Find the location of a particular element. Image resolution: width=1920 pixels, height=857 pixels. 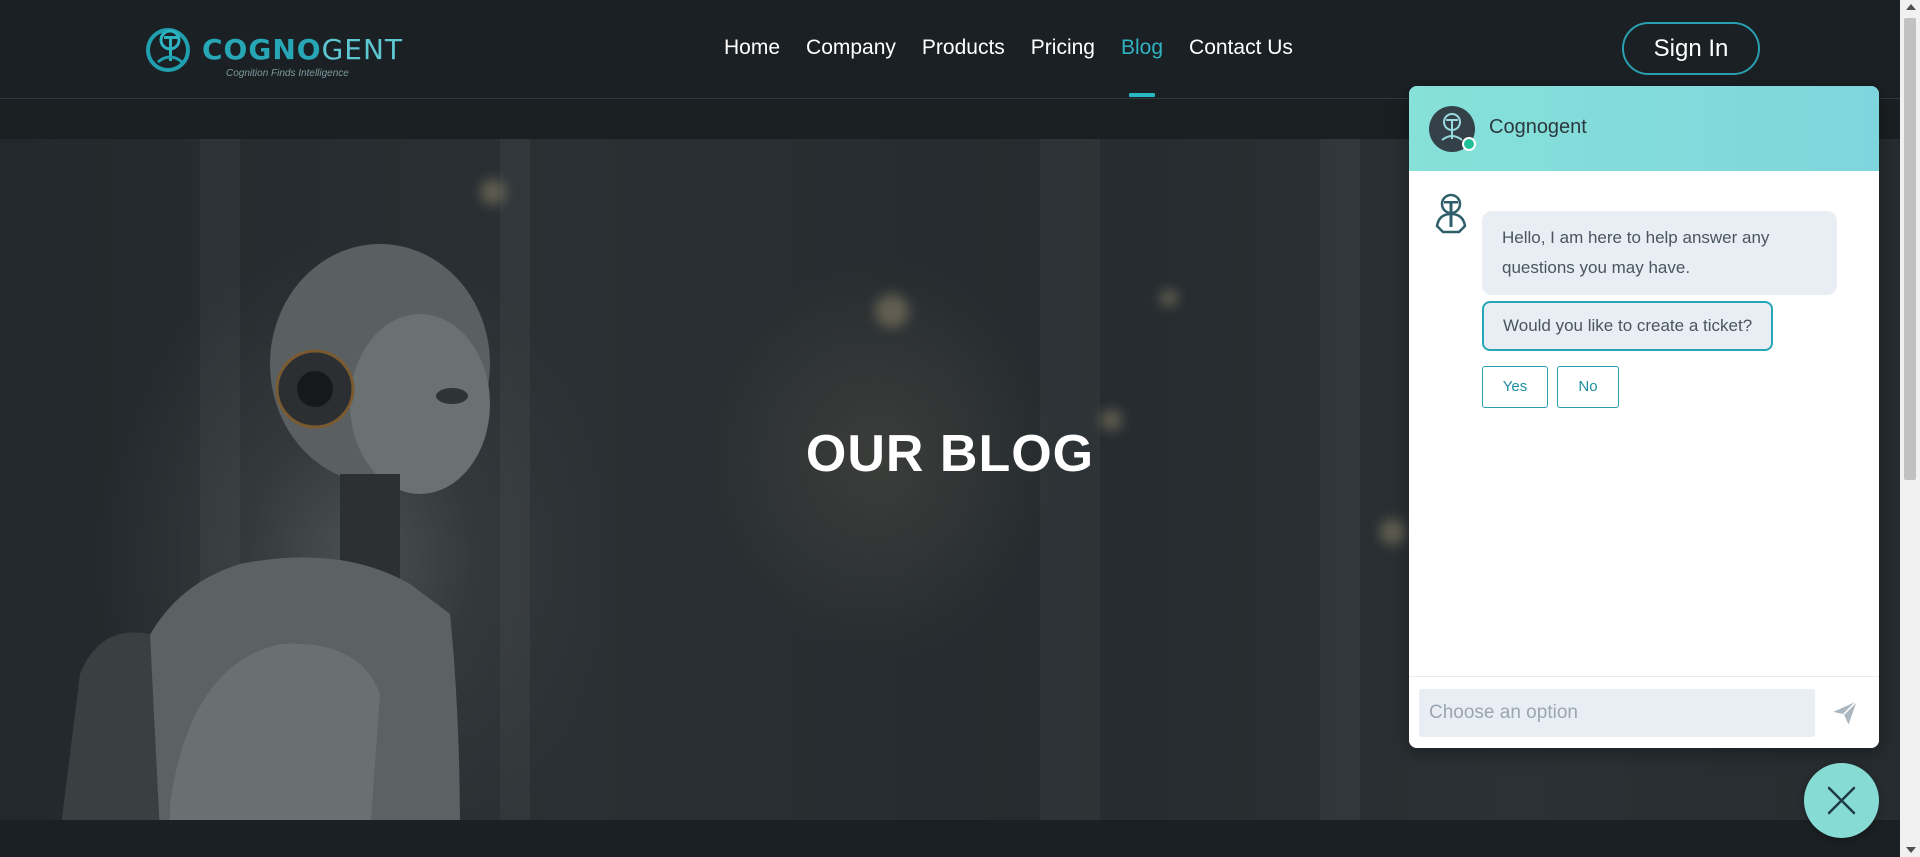

nav-pricing: Pricing is located at coordinates (1063, 51).